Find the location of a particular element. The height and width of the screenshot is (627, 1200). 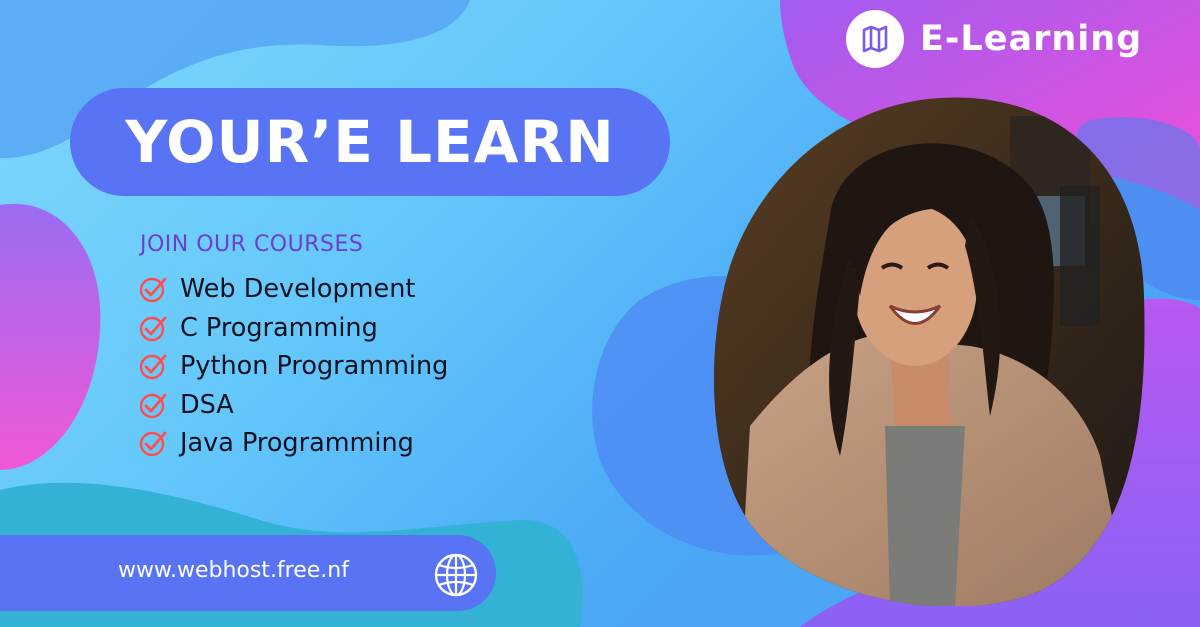

course-label: C Programming is located at coordinates (279, 327).